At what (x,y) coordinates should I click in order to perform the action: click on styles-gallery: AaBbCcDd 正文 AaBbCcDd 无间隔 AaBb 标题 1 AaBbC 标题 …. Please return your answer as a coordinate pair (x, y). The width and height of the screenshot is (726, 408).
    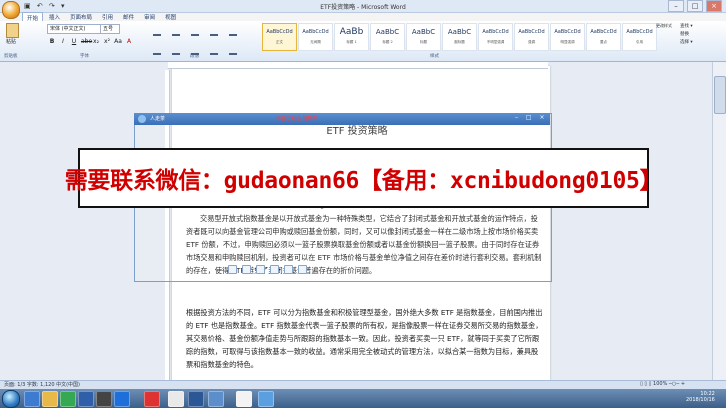
    Looking at the image, I should click on (459, 37).